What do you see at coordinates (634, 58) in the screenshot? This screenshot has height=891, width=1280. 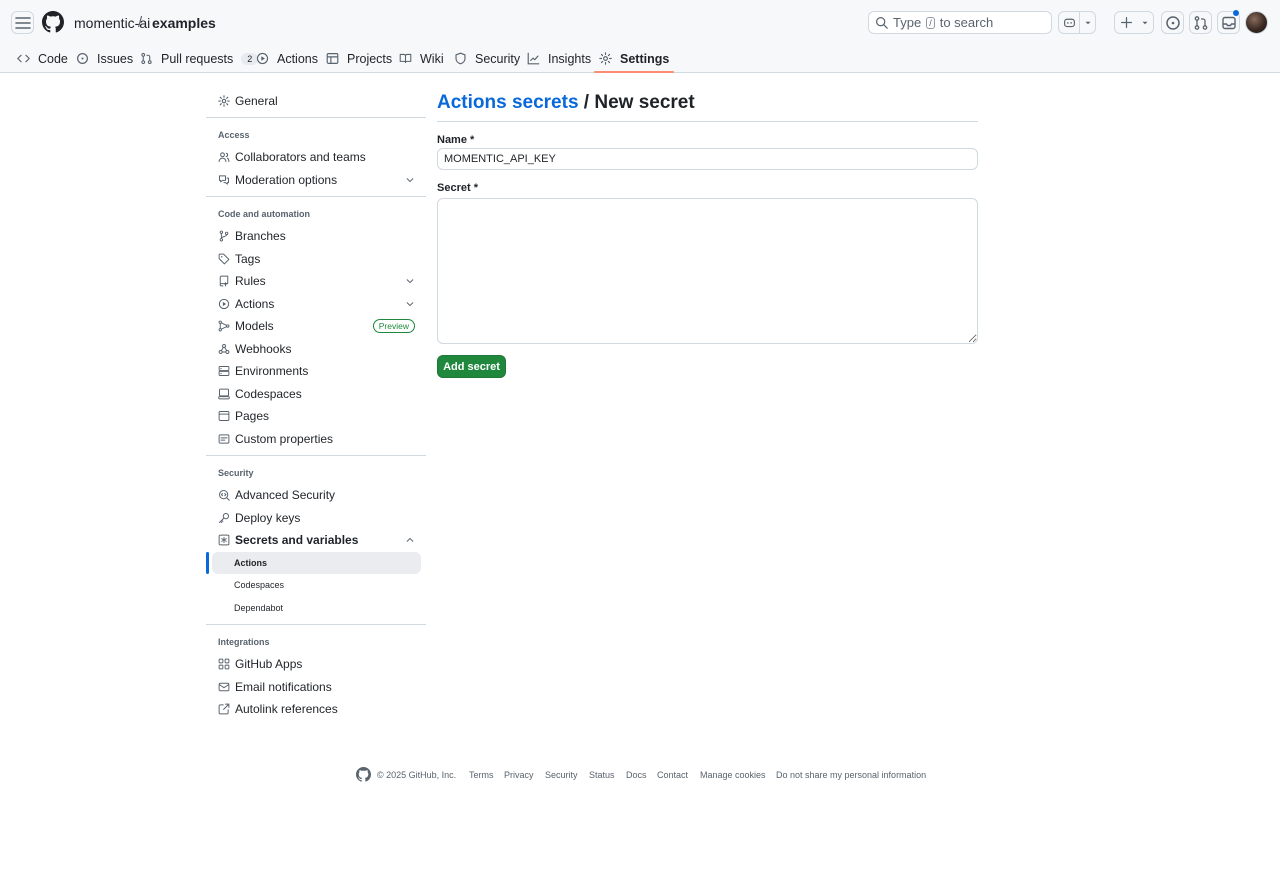 I see `tab-settings: Settings` at bounding box center [634, 58].